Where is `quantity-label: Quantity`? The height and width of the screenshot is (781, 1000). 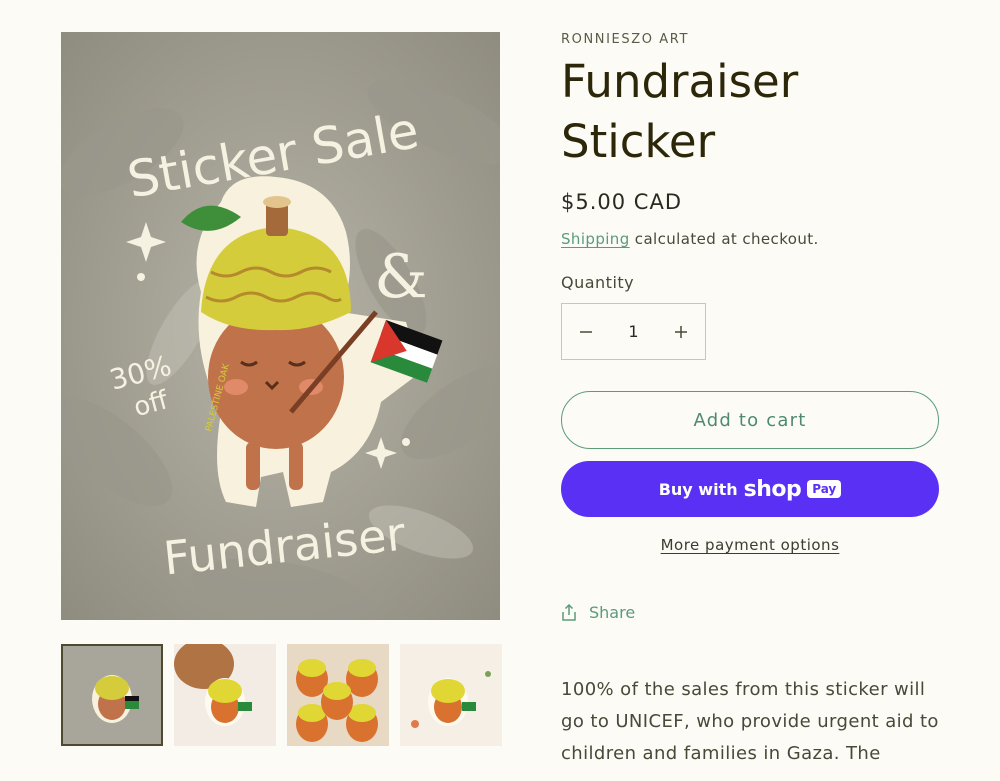
quantity-label: Quantity is located at coordinates (598, 282).